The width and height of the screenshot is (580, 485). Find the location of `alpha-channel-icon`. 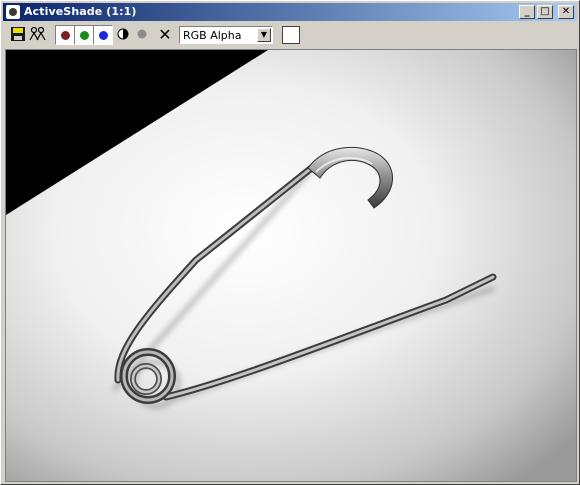

alpha-channel-icon is located at coordinates (143, 35).